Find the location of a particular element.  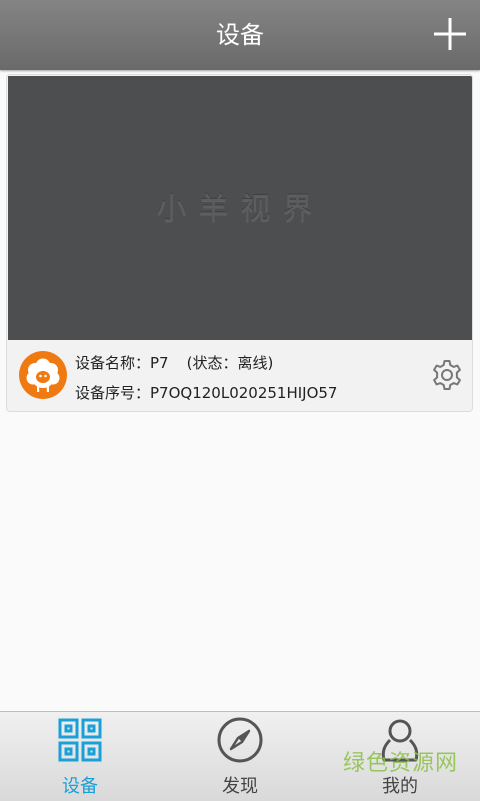

gear-icon is located at coordinates (447, 375).